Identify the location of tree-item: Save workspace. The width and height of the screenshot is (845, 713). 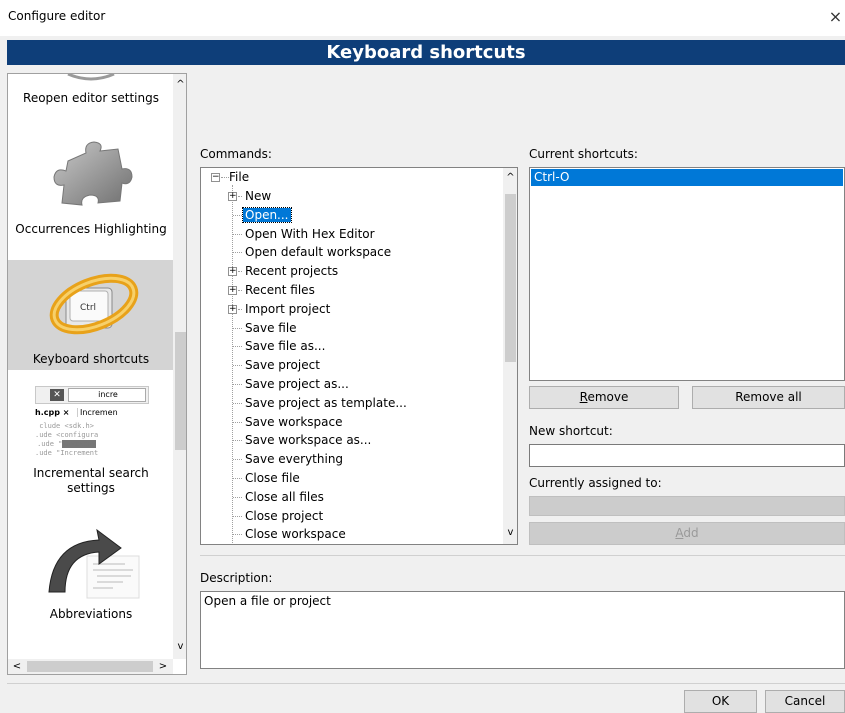
(286, 423).